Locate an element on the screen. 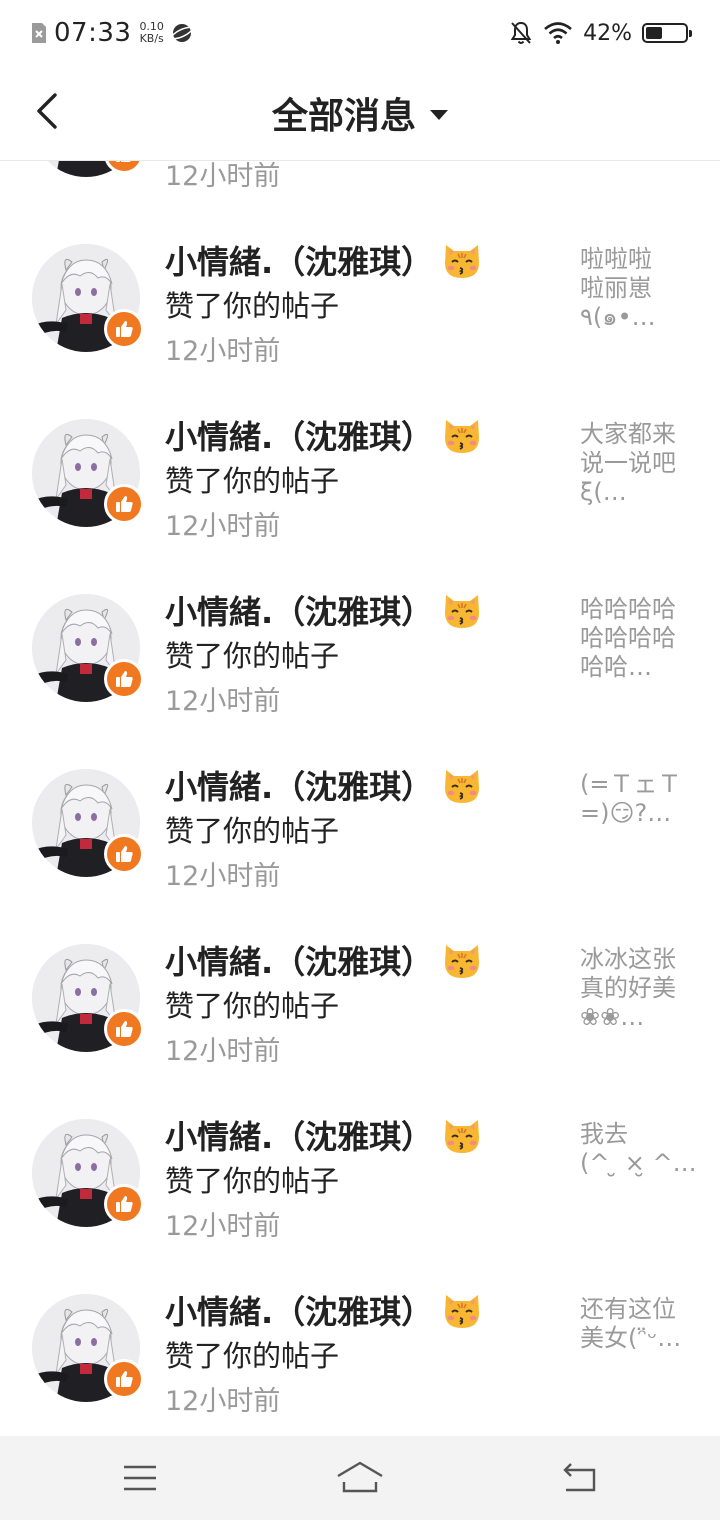  wifi-icon is located at coordinates (558, 33).